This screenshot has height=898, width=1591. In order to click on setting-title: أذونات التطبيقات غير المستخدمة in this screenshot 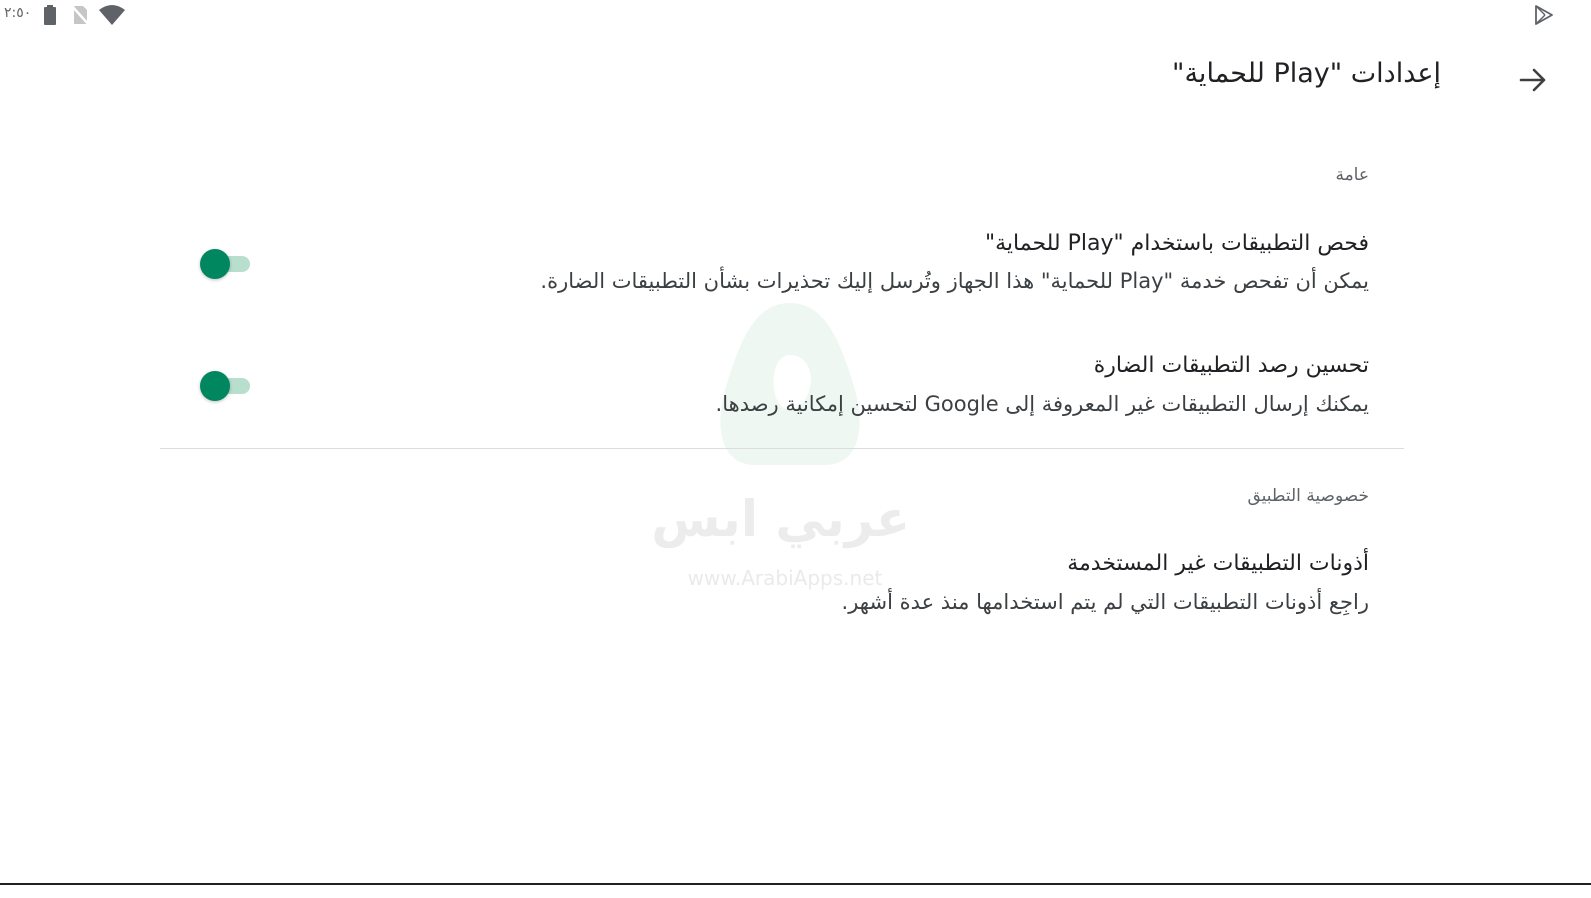, I will do `click(1218, 563)`.